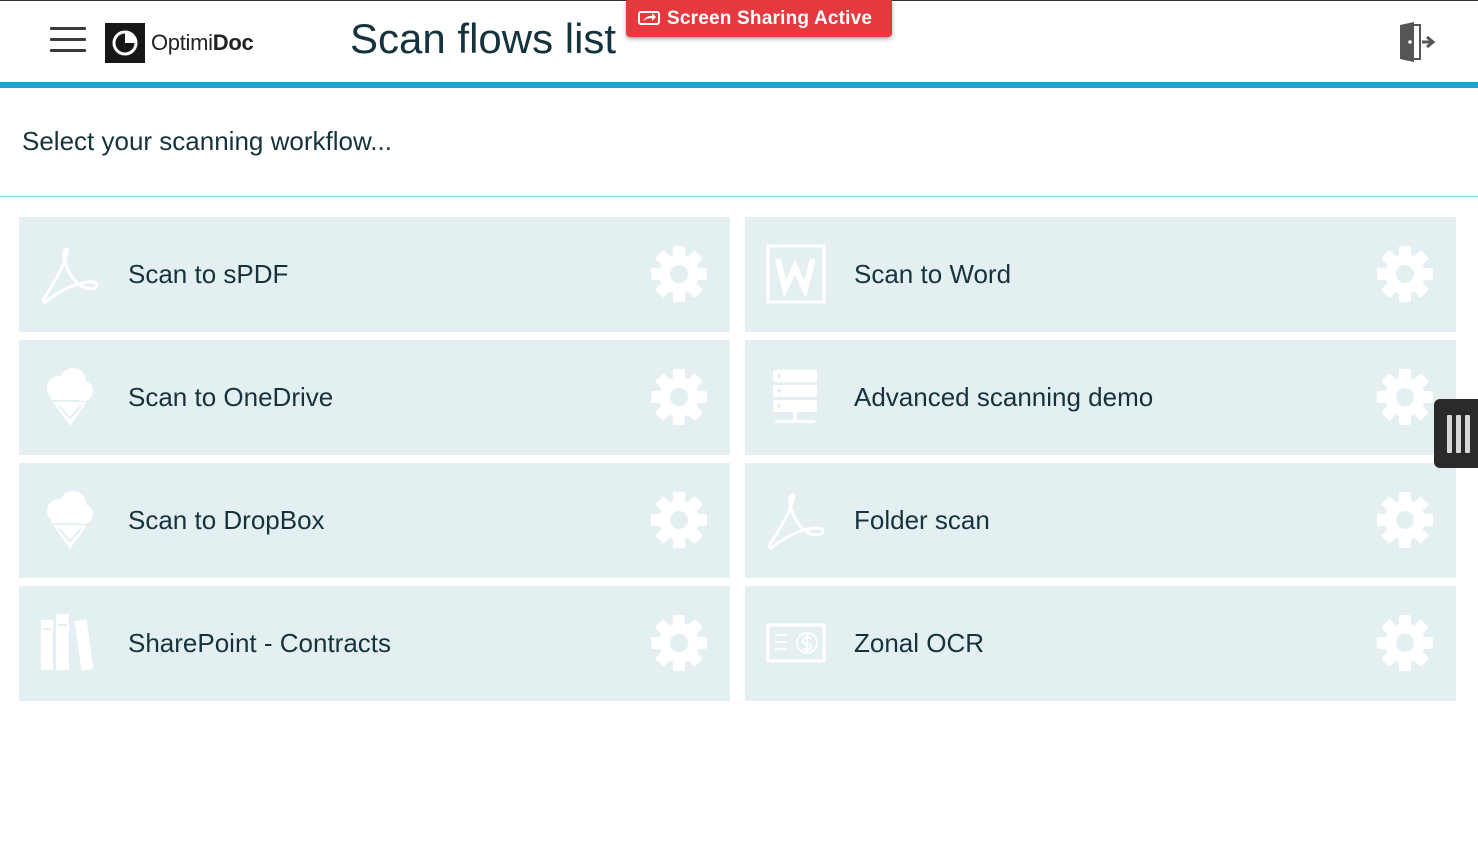 The width and height of the screenshot is (1478, 866). Describe the element at coordinates (770, 18) in the screenshot. I see `banner-label: Screen Sharing Active` at that location.